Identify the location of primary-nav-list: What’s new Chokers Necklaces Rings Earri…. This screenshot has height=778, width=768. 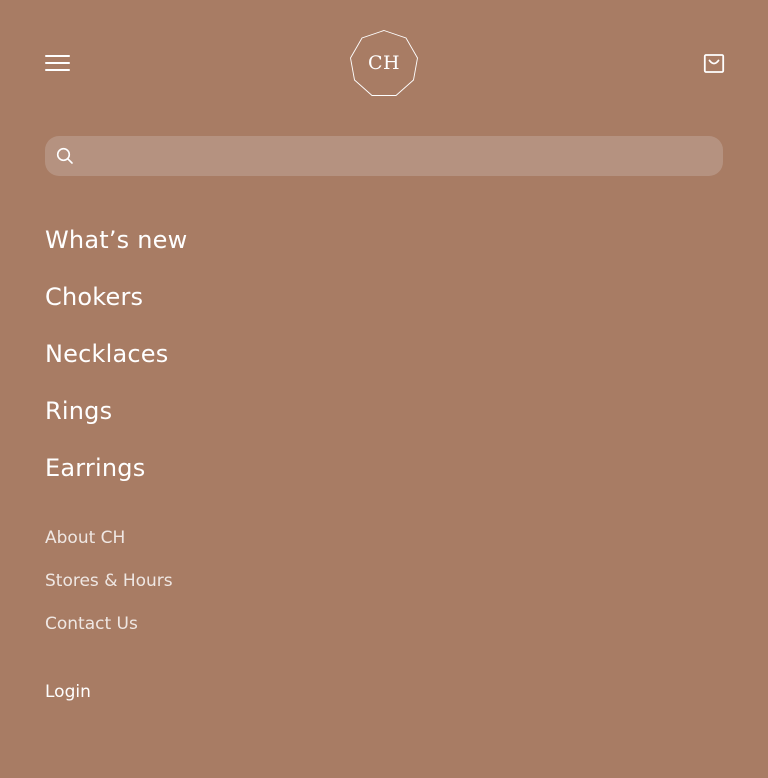
(116, 362).